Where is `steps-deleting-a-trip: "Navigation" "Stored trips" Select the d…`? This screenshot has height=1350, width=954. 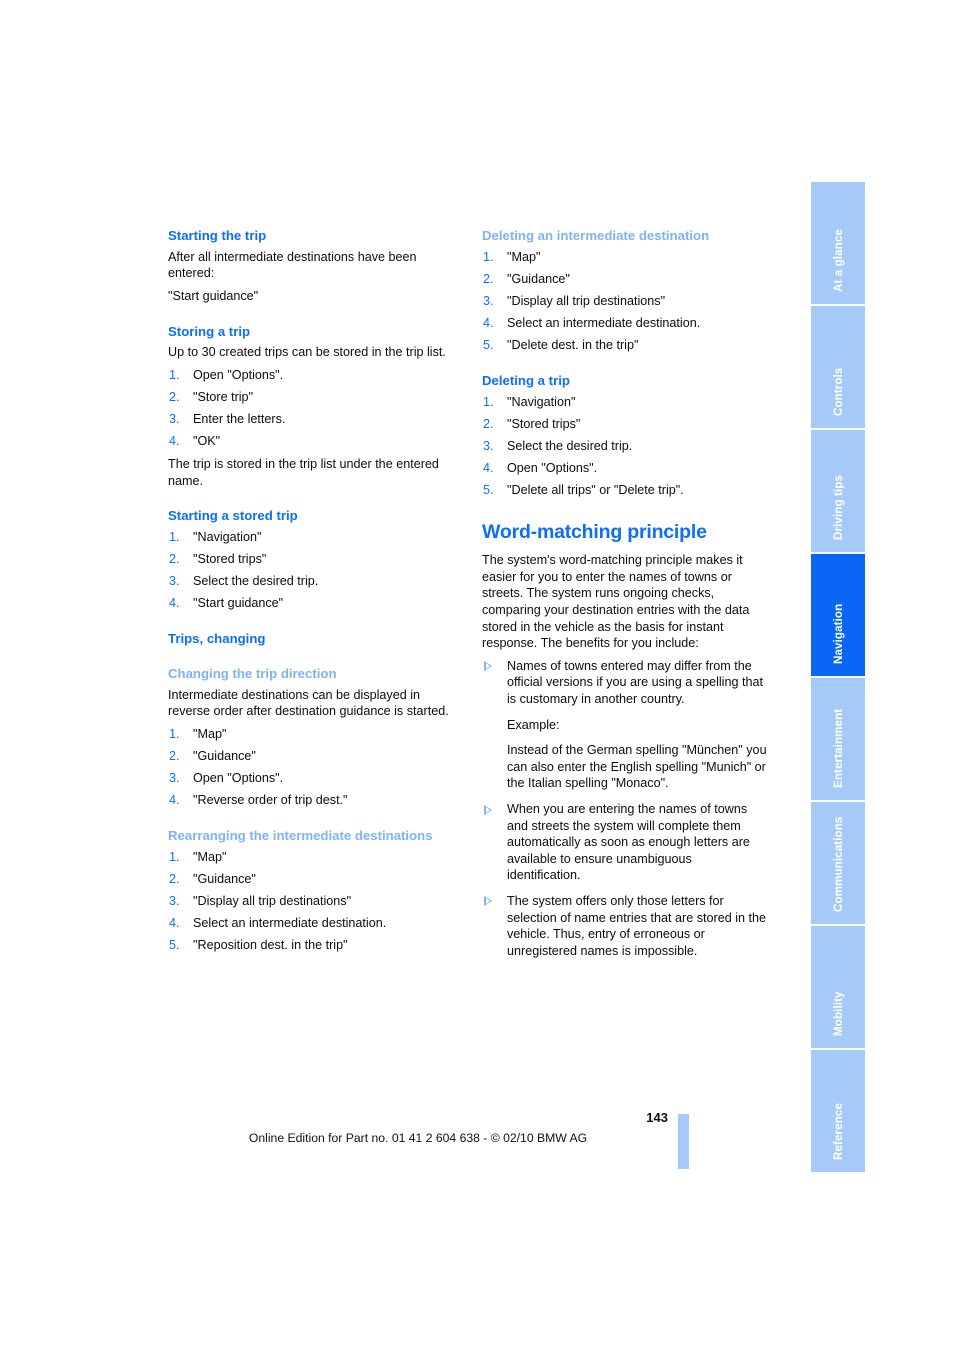 steps-deleting-a-trip: "Navigation" "Stored trips" Select the d… is located at coordinates (625, 446).